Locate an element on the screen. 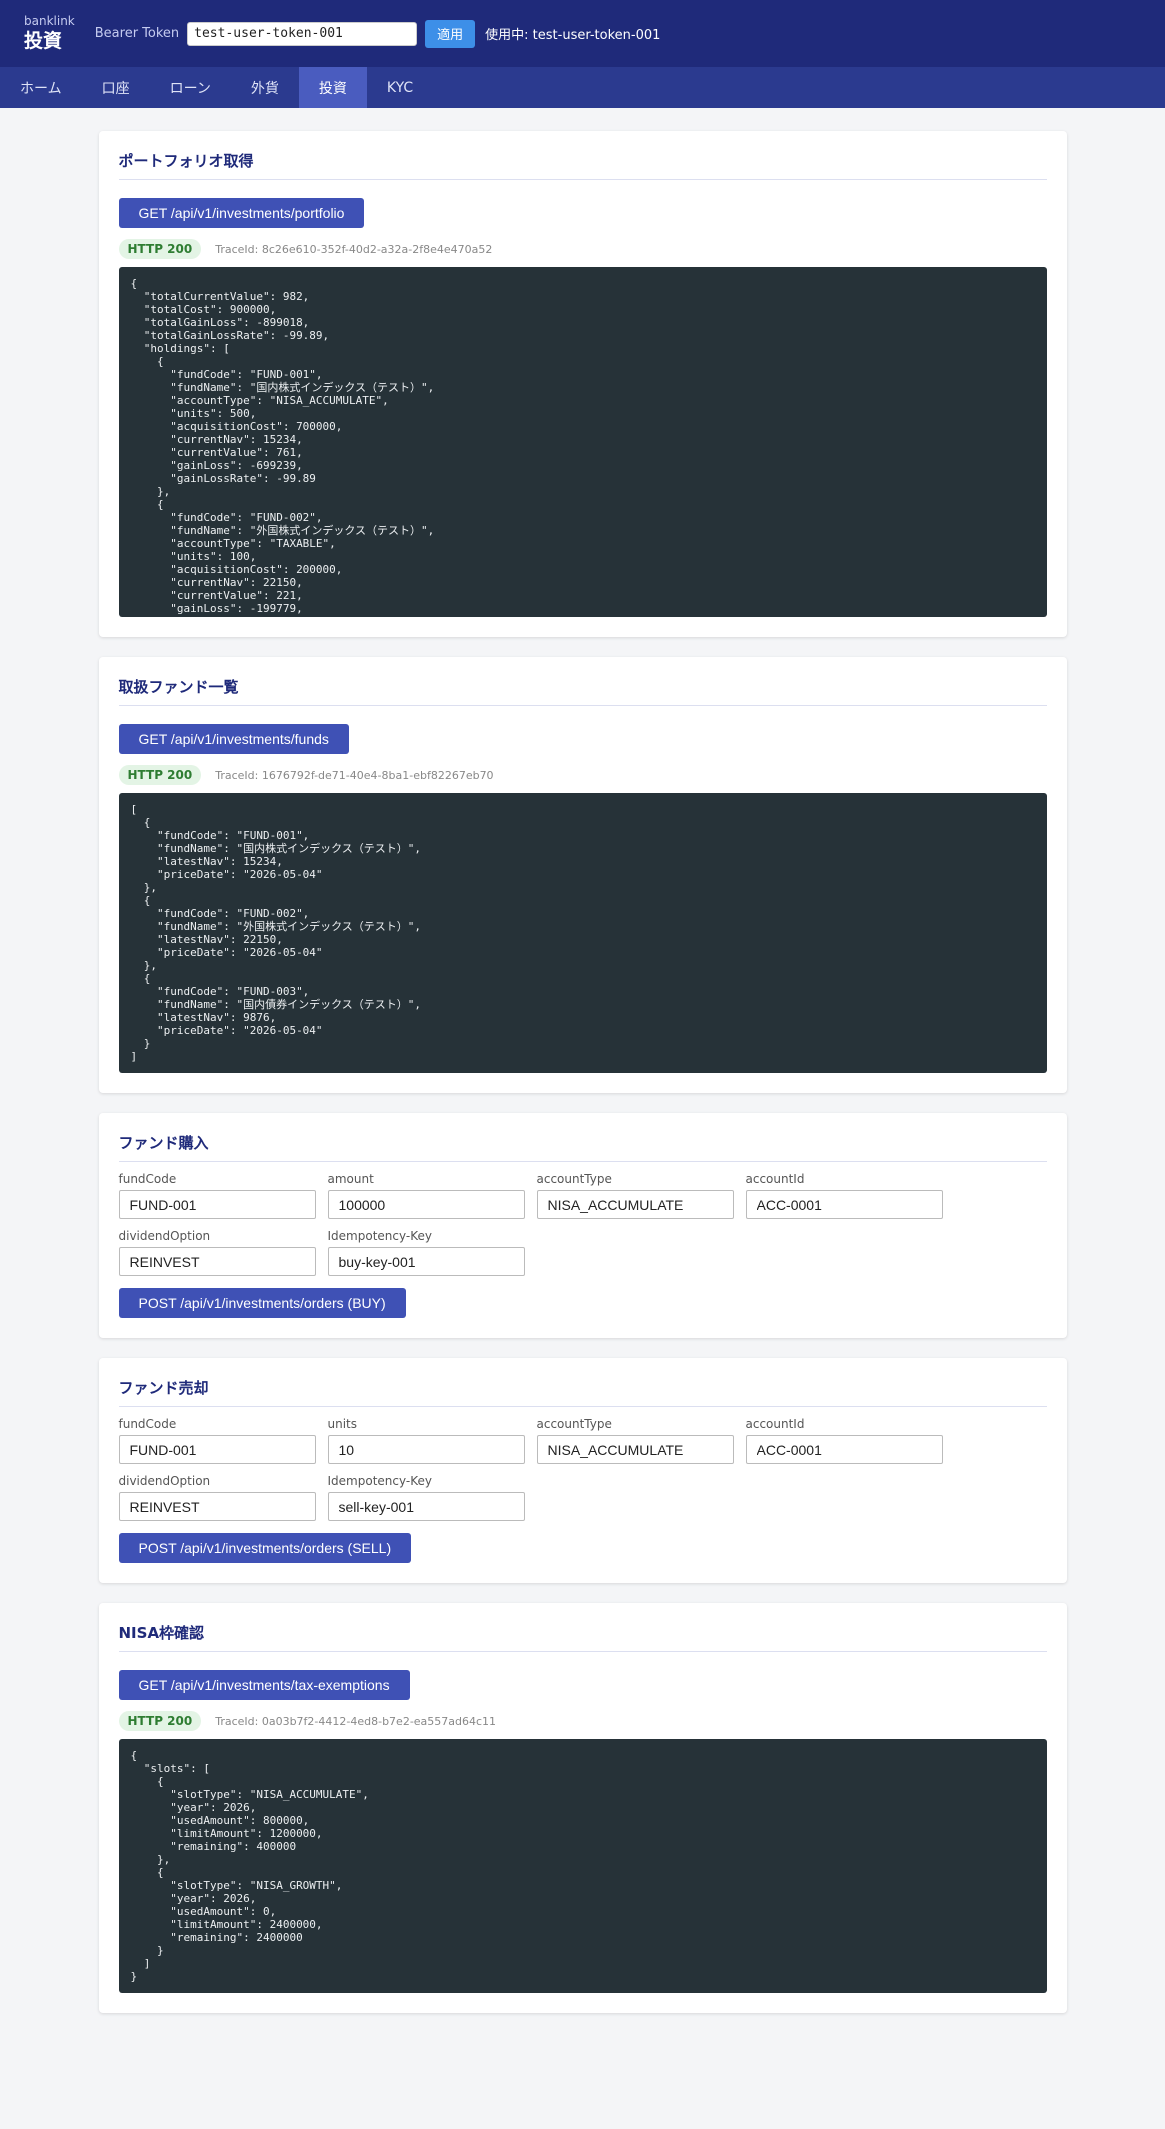 The height and width of the screenshot is (2129, 1165). section-title: 取扱ファンド一覧 is located at coordinates (582, 691).